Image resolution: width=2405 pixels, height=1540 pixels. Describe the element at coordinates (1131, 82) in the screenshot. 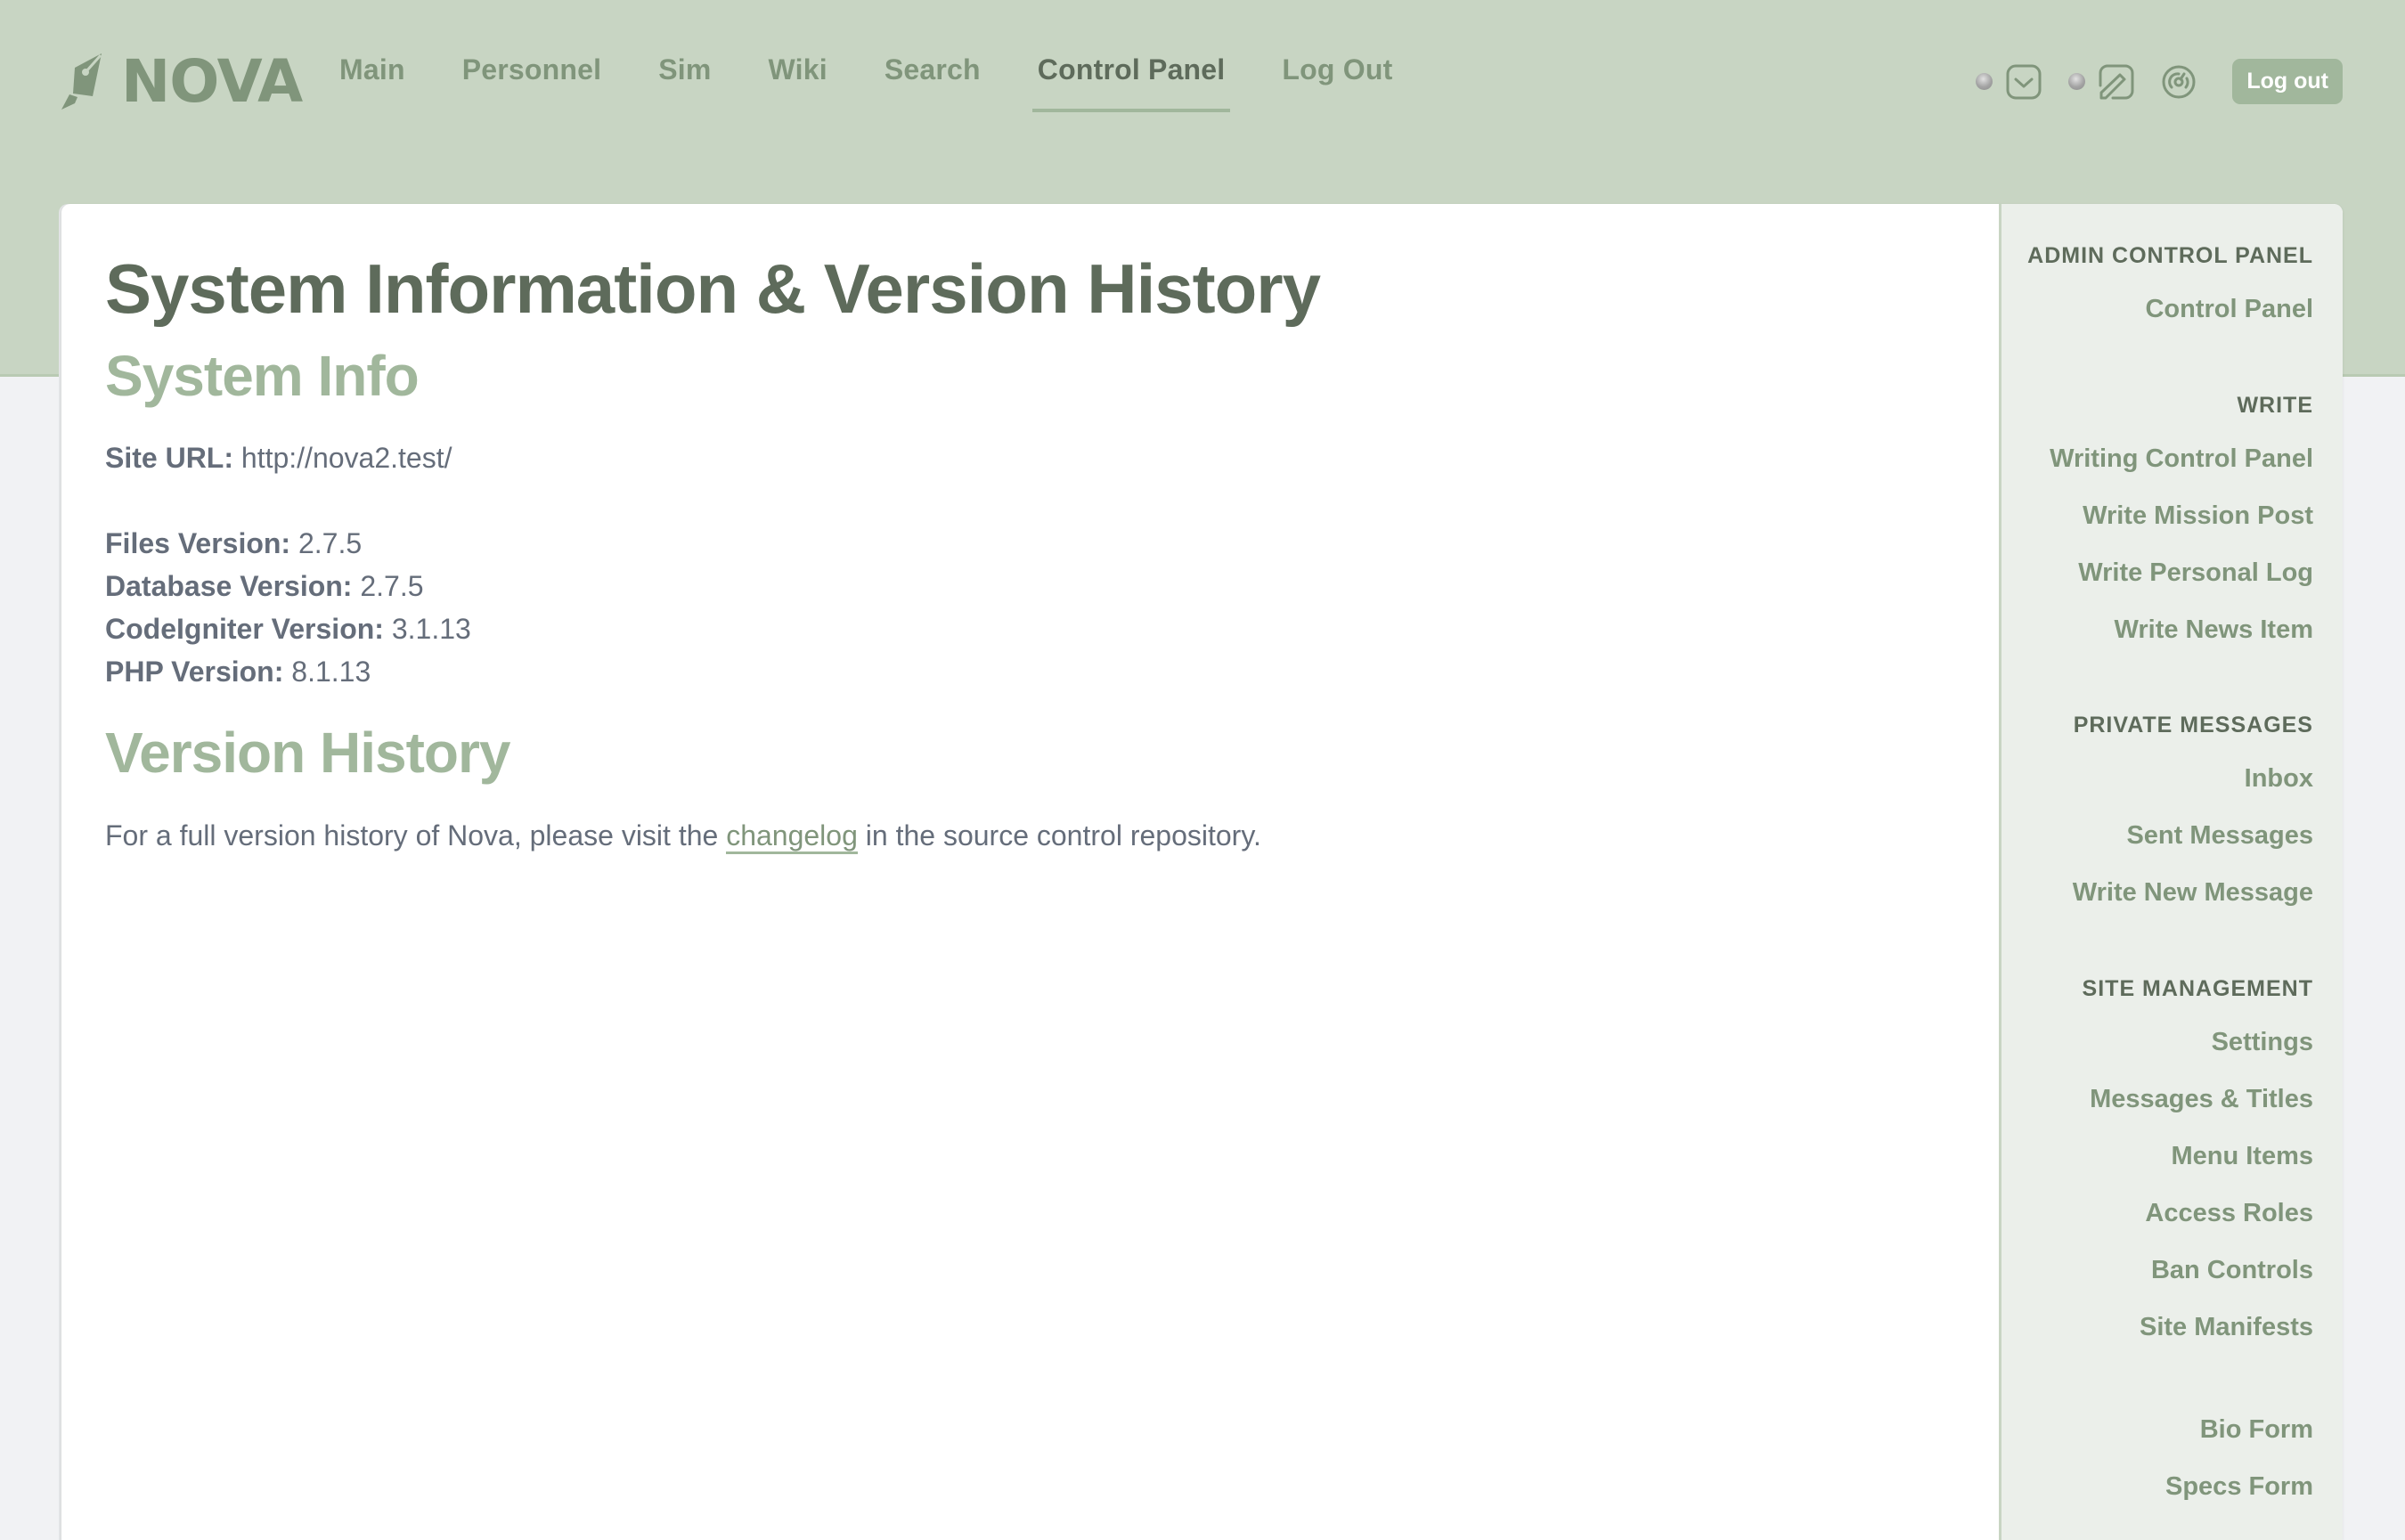

I see `nav-control-panel: Control Panel` at that location.